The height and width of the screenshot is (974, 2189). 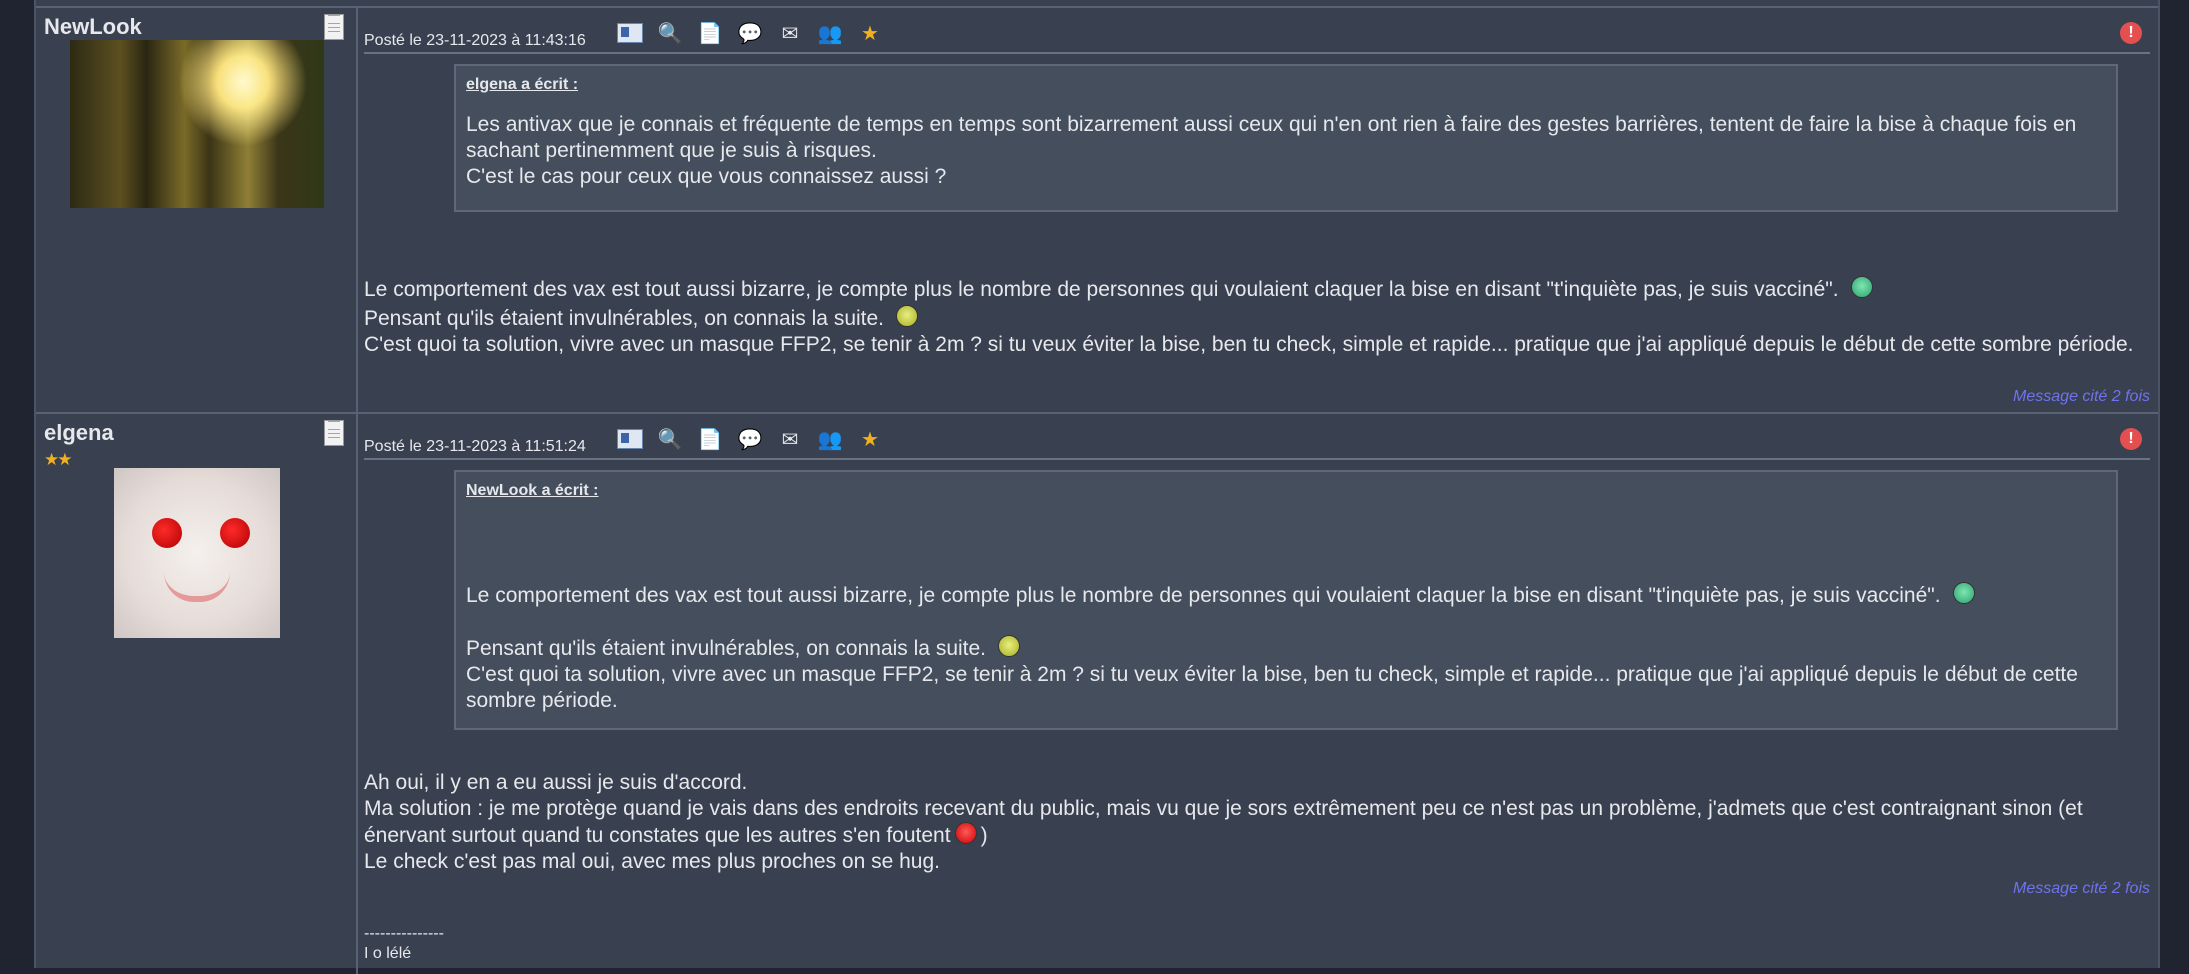 I want to click on author-name: elgena, so click(x=79, y=433).